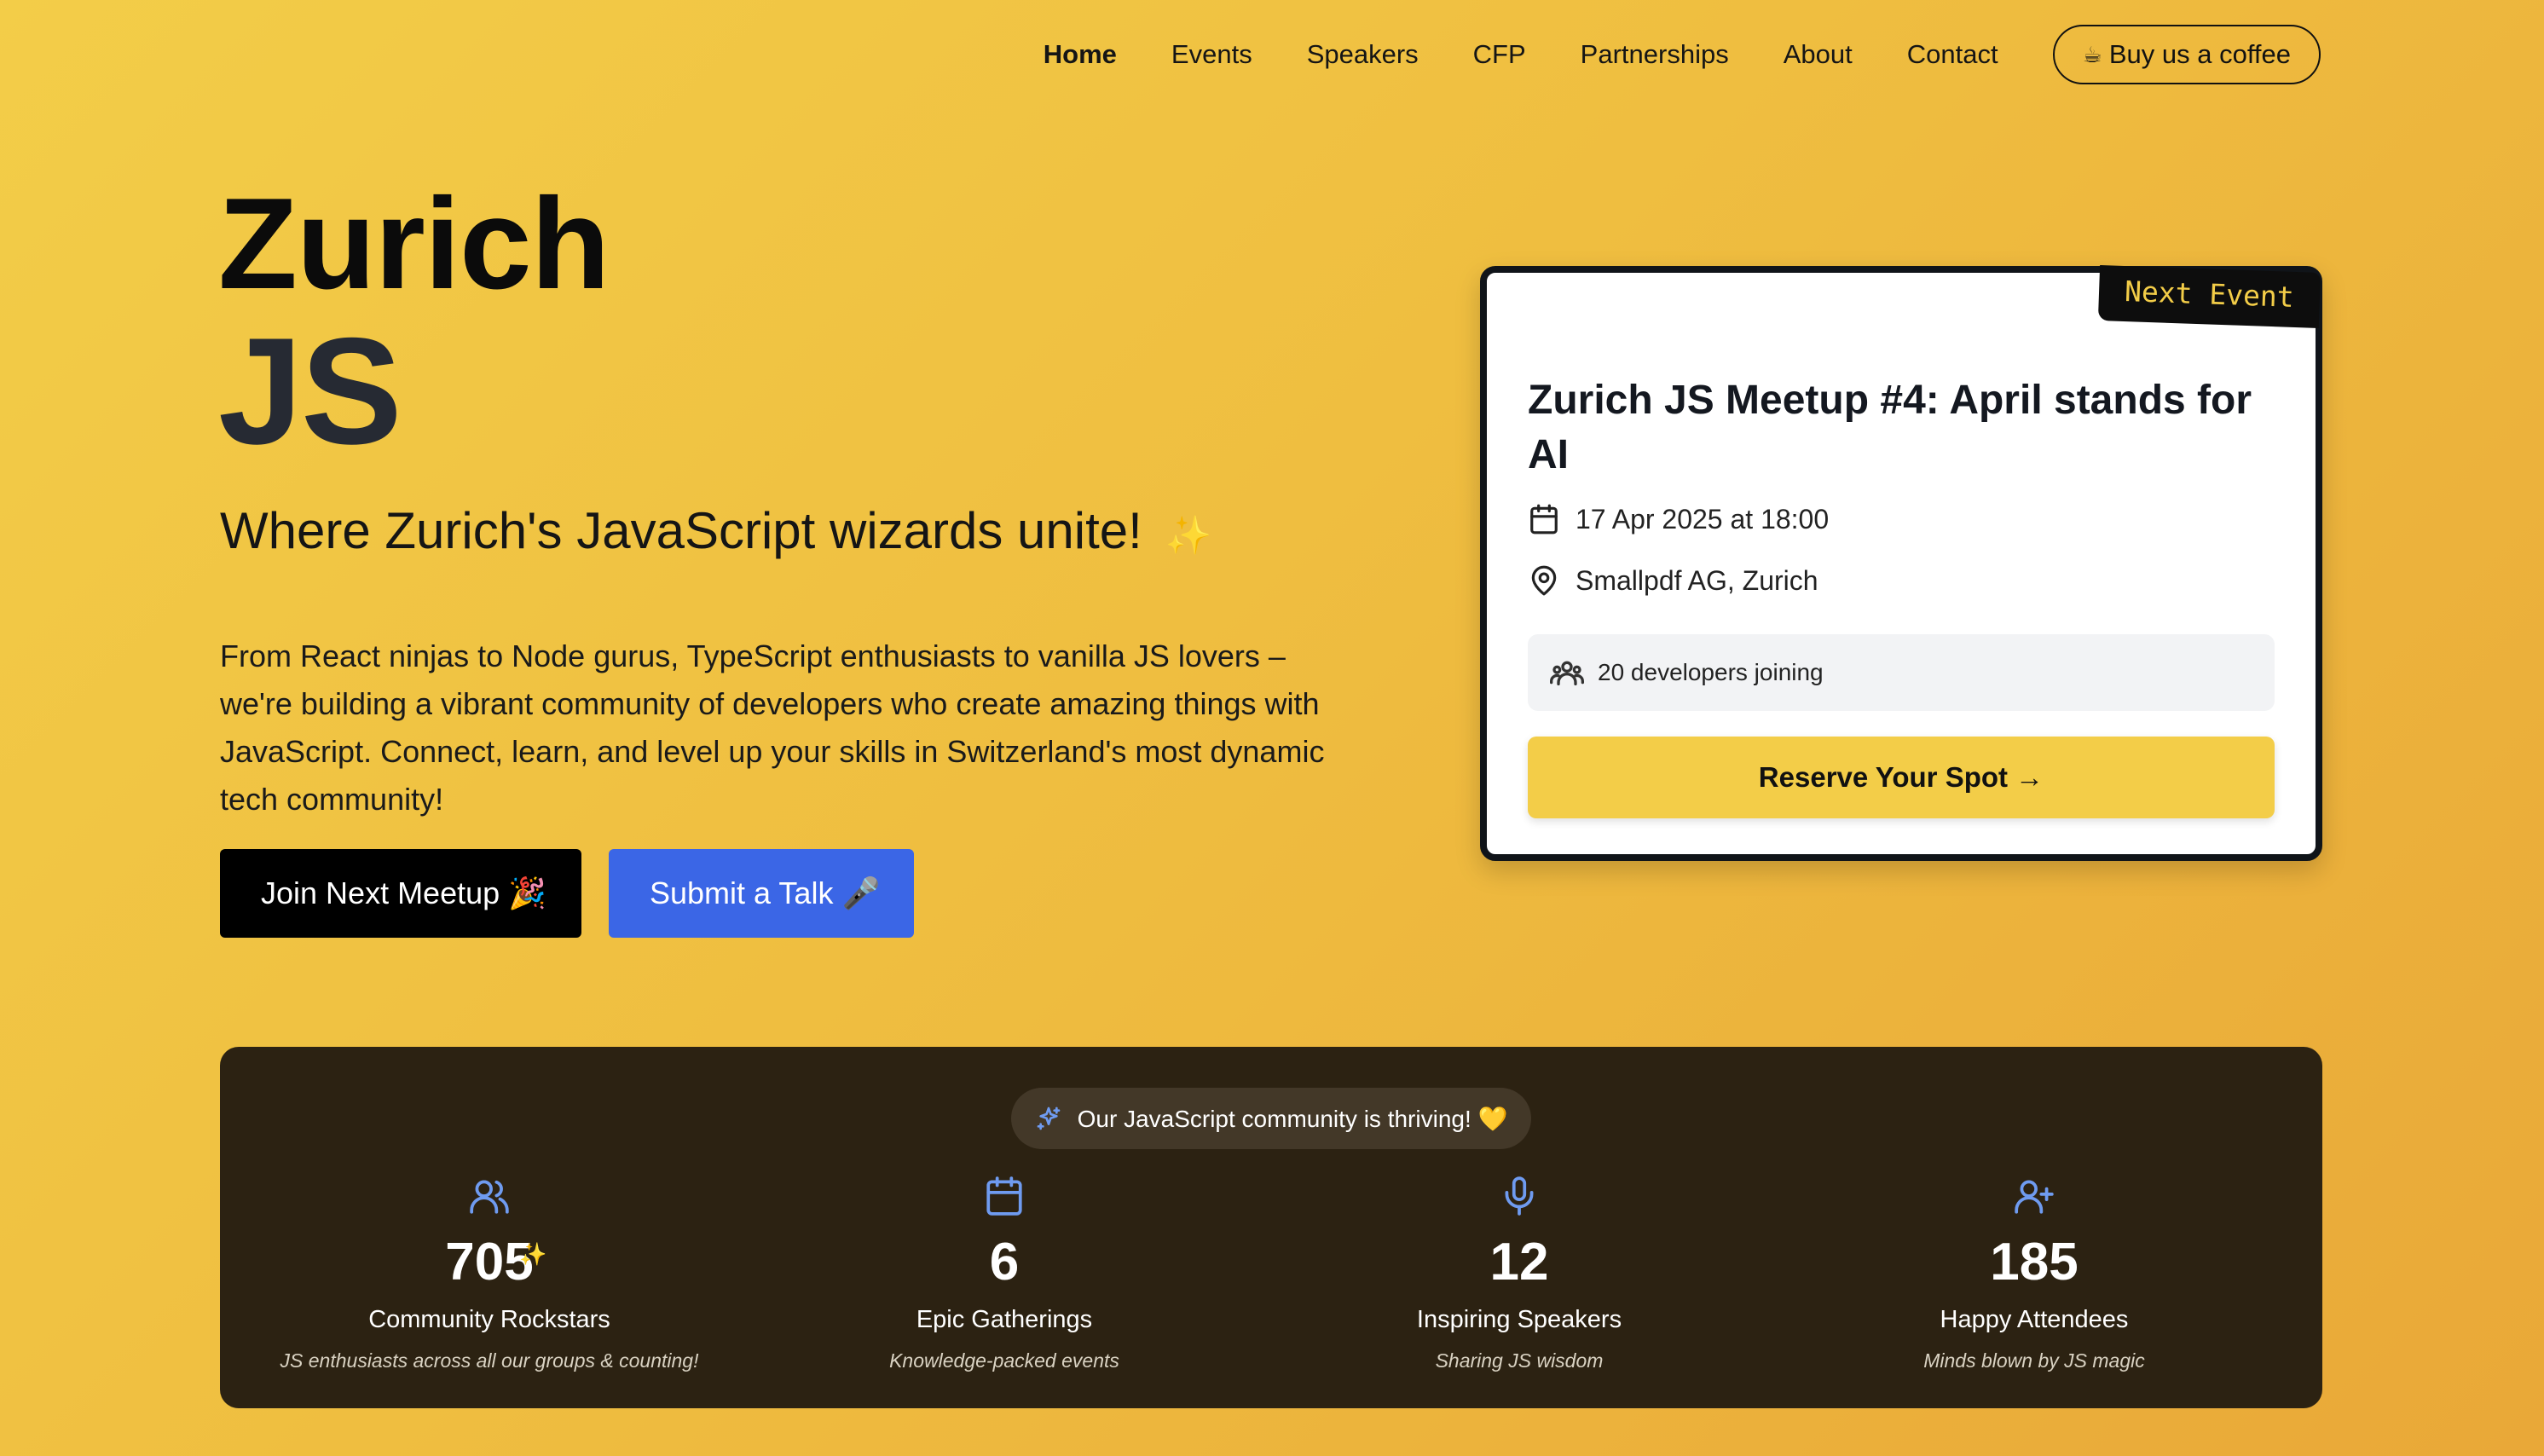 The height and width of the screenshot is (1456, 2544). What do you see at coordinates (2092, 54) in the screenshot?
I see `coffee-icon: ☕` at bounding box center [2092, 54].